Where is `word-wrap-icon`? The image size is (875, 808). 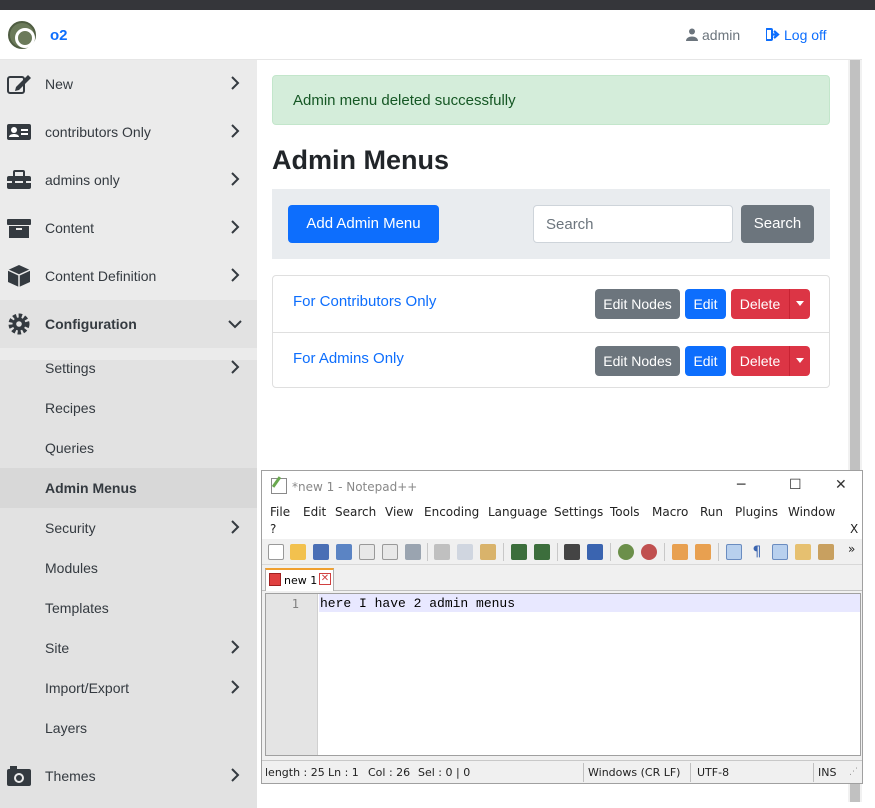 word-wrap-icon is located at coordinates (734, 552).